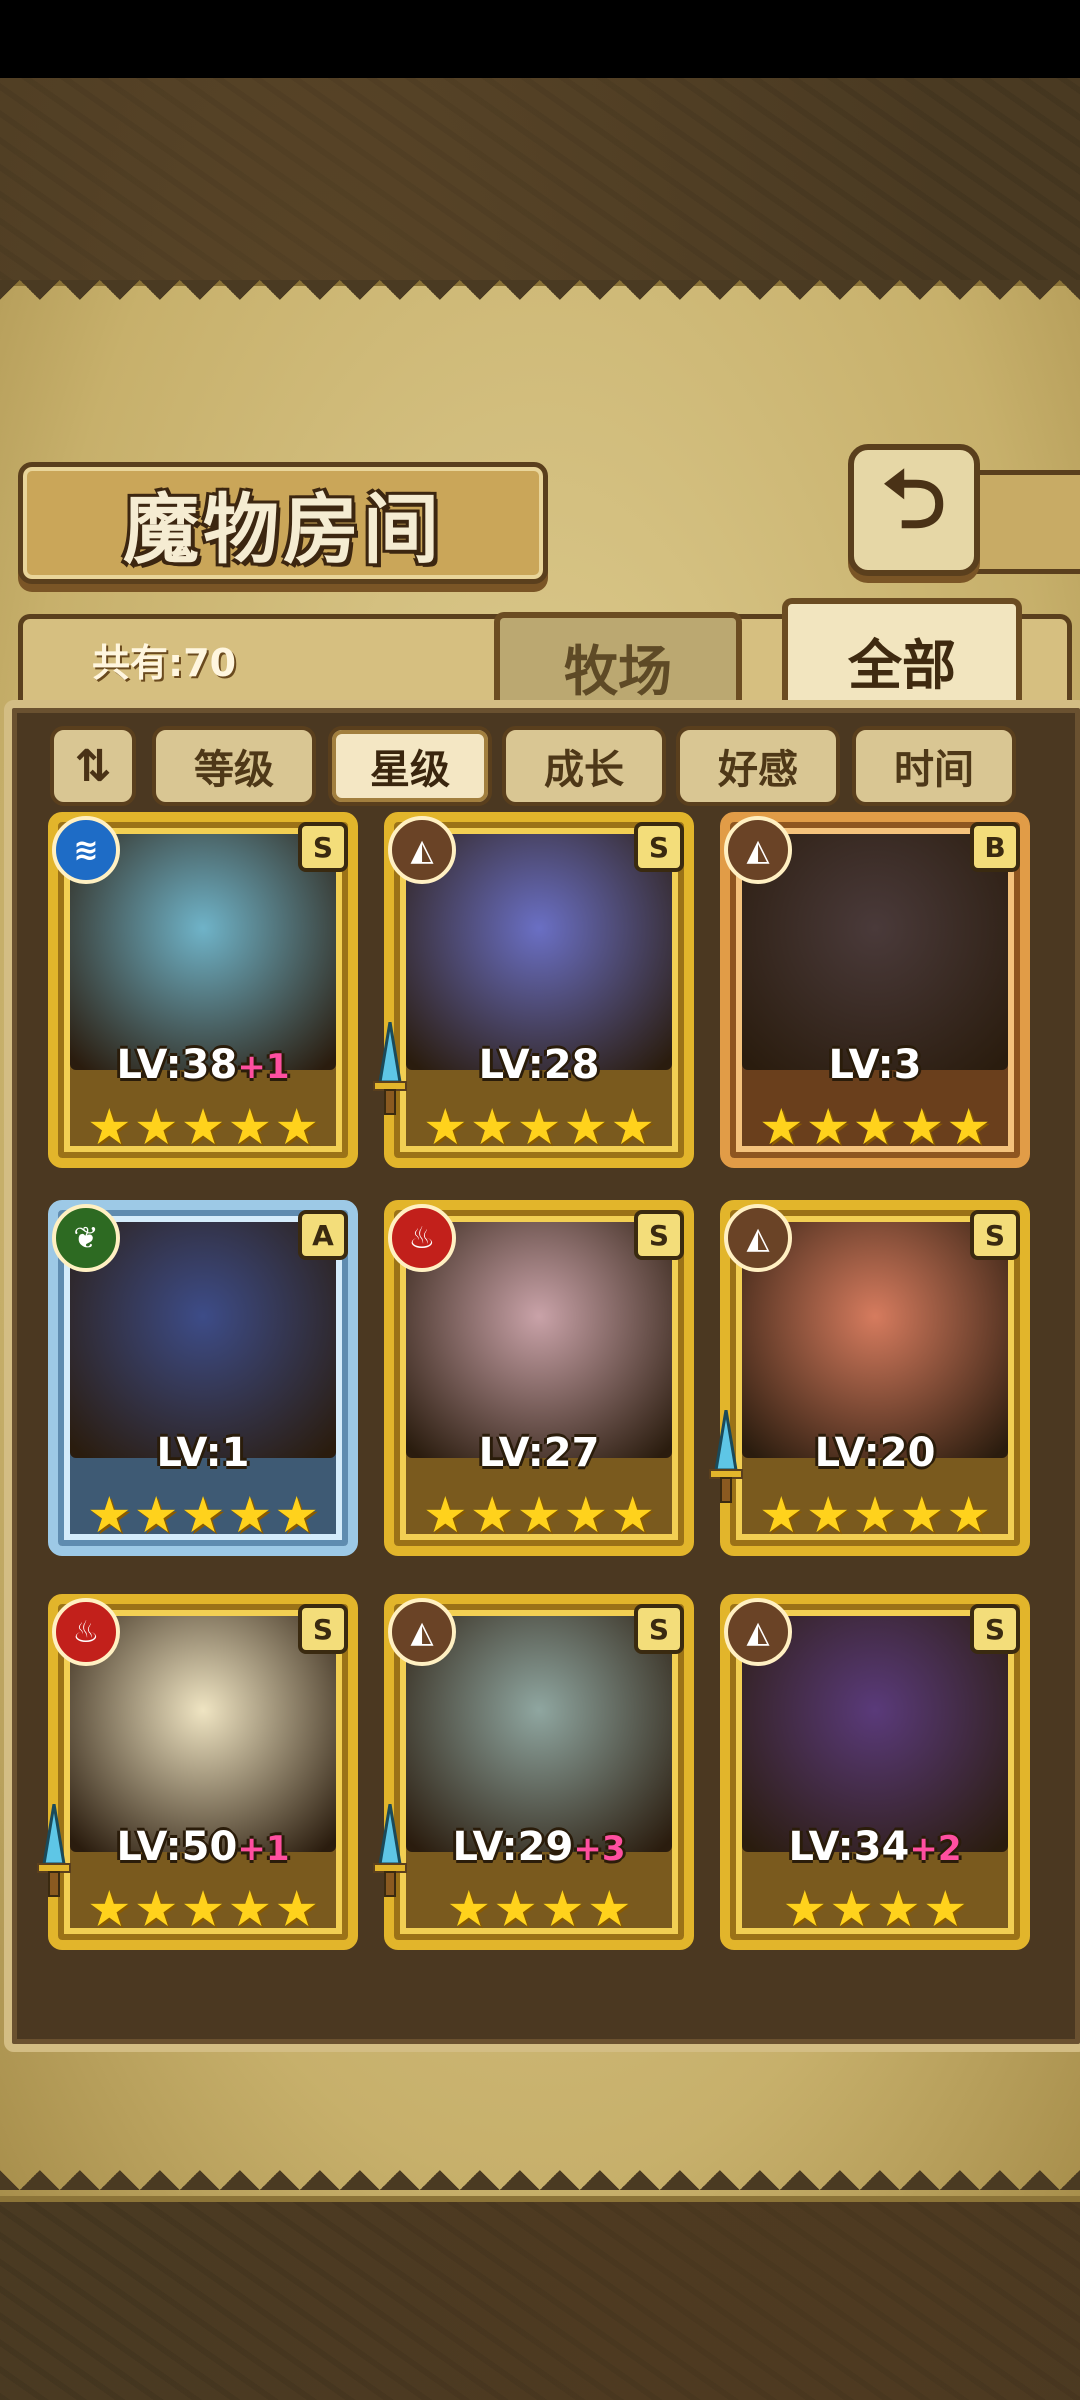  Describe the element at coordinates (935, 1849) in the screenshot. I see `level-bonus: +2` at that location.